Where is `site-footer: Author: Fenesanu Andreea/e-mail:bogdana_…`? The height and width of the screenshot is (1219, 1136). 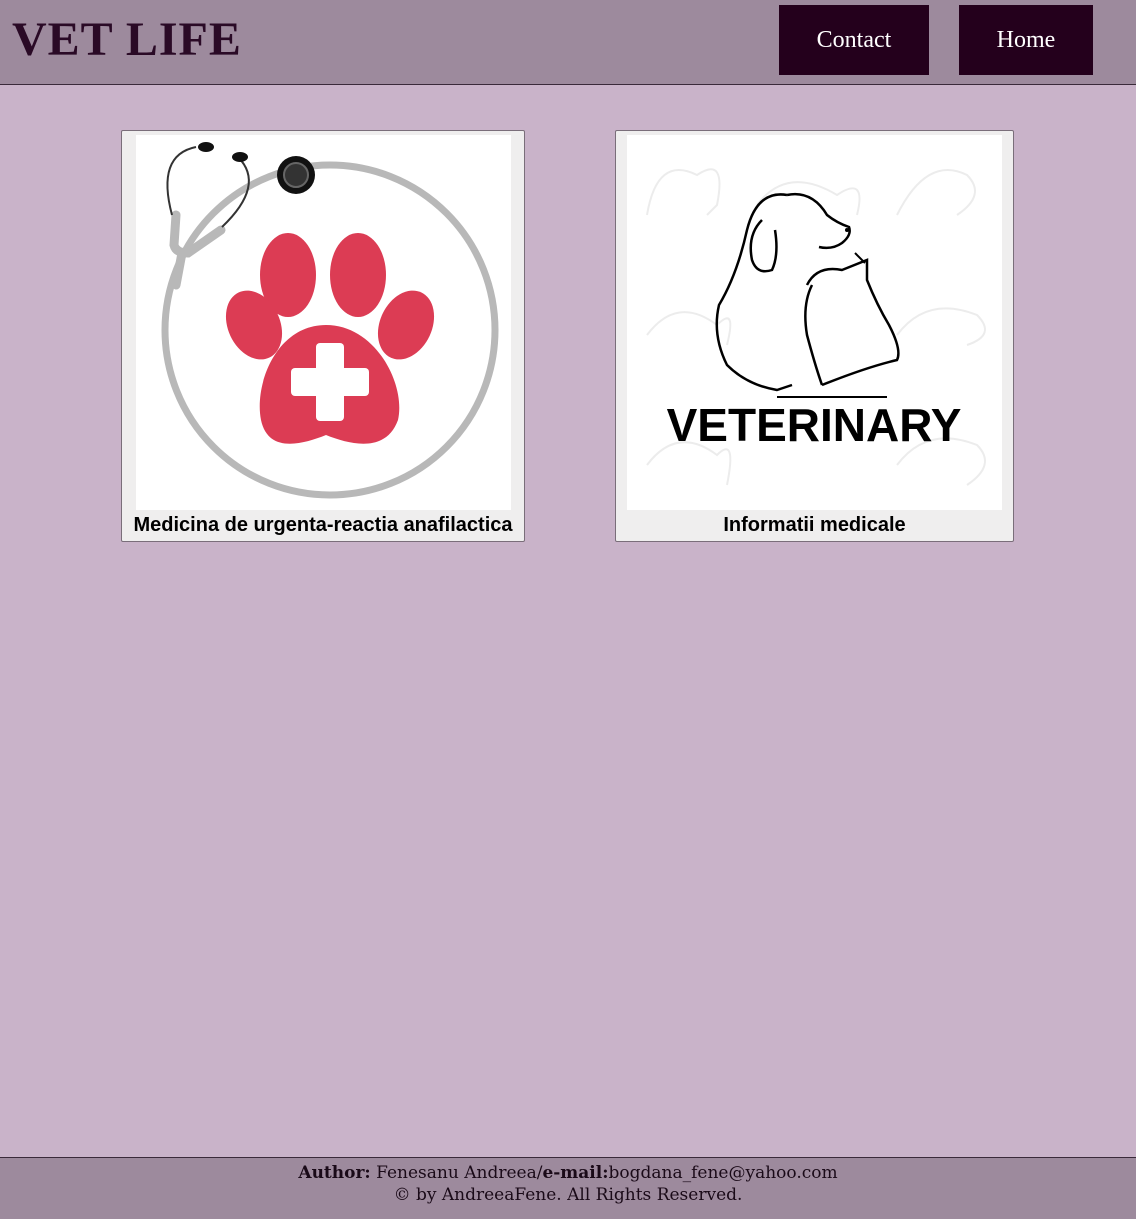 site-footer: Author: Fenesanu Andreea/e-mail:bogdana_… is located at coordinates (568, 1188).